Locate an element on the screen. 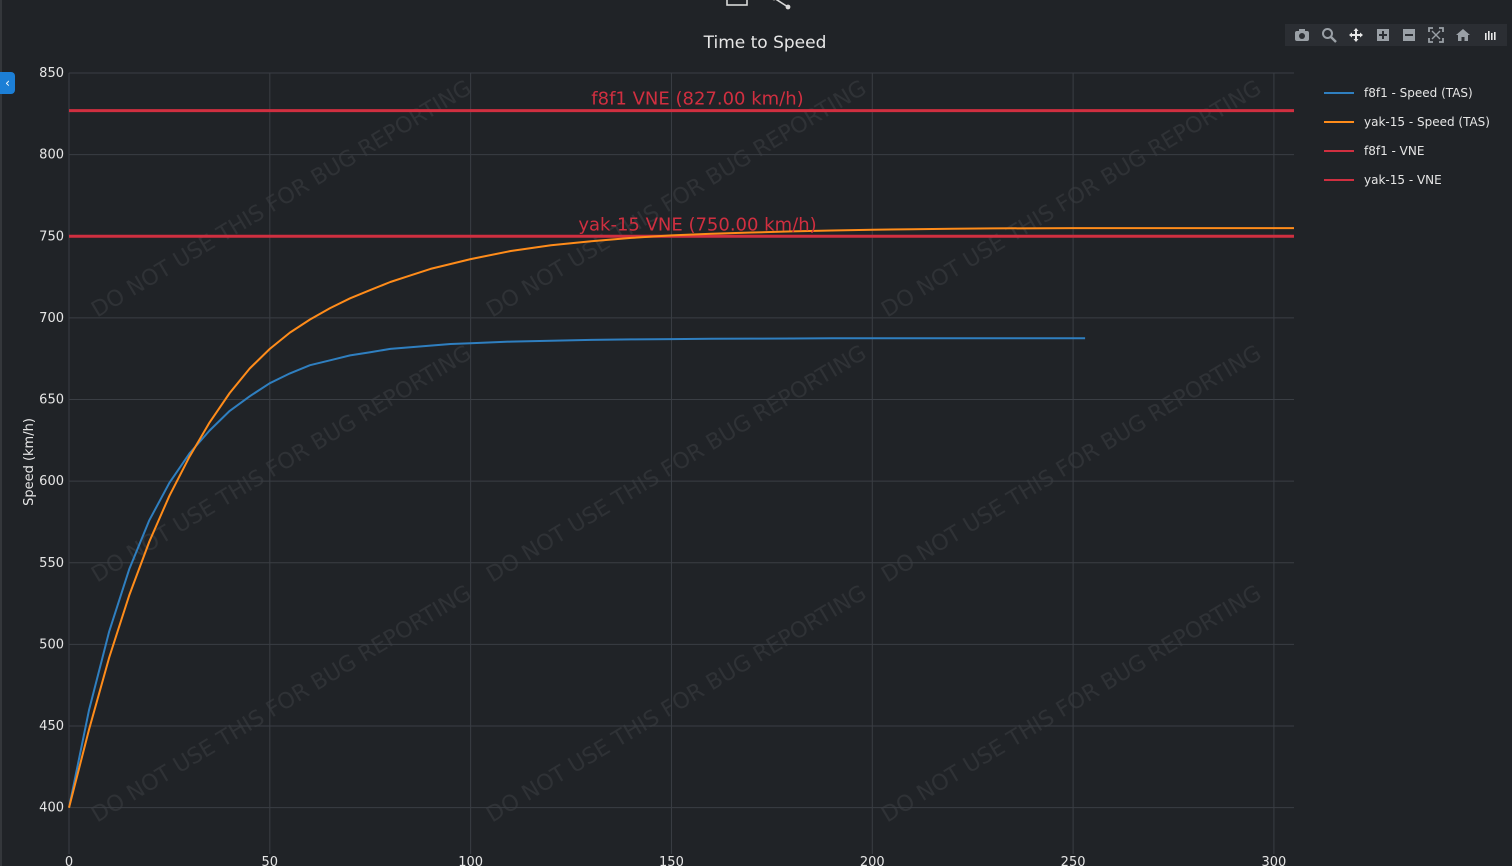 The width and height of the screenshot is (1512, 866). legend-item: yak-15 - VNE is located at coordinates (1413, 179).